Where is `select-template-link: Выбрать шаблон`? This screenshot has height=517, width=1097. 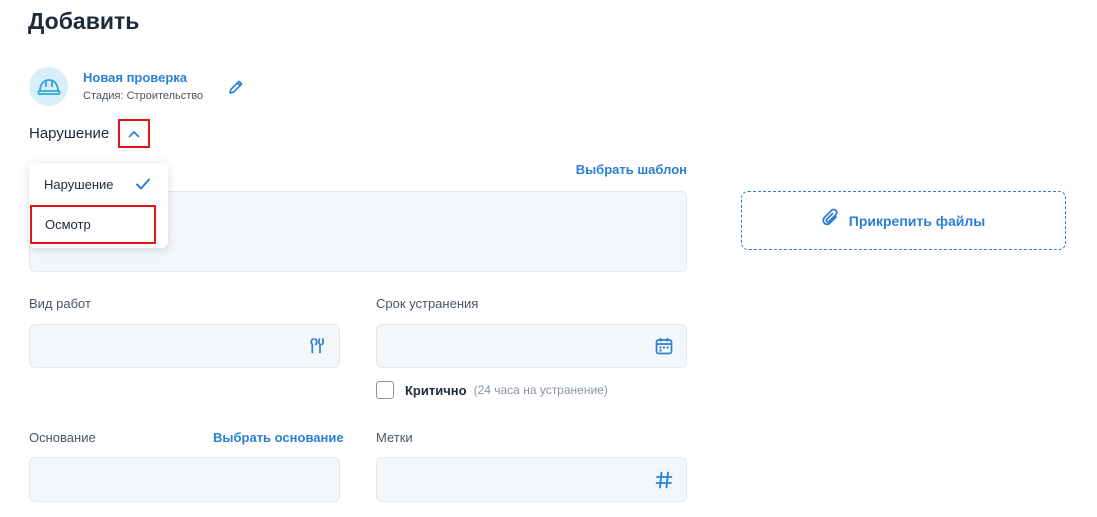 select-template-link: Выбрать шаблон is located at coordinates (631, 169).